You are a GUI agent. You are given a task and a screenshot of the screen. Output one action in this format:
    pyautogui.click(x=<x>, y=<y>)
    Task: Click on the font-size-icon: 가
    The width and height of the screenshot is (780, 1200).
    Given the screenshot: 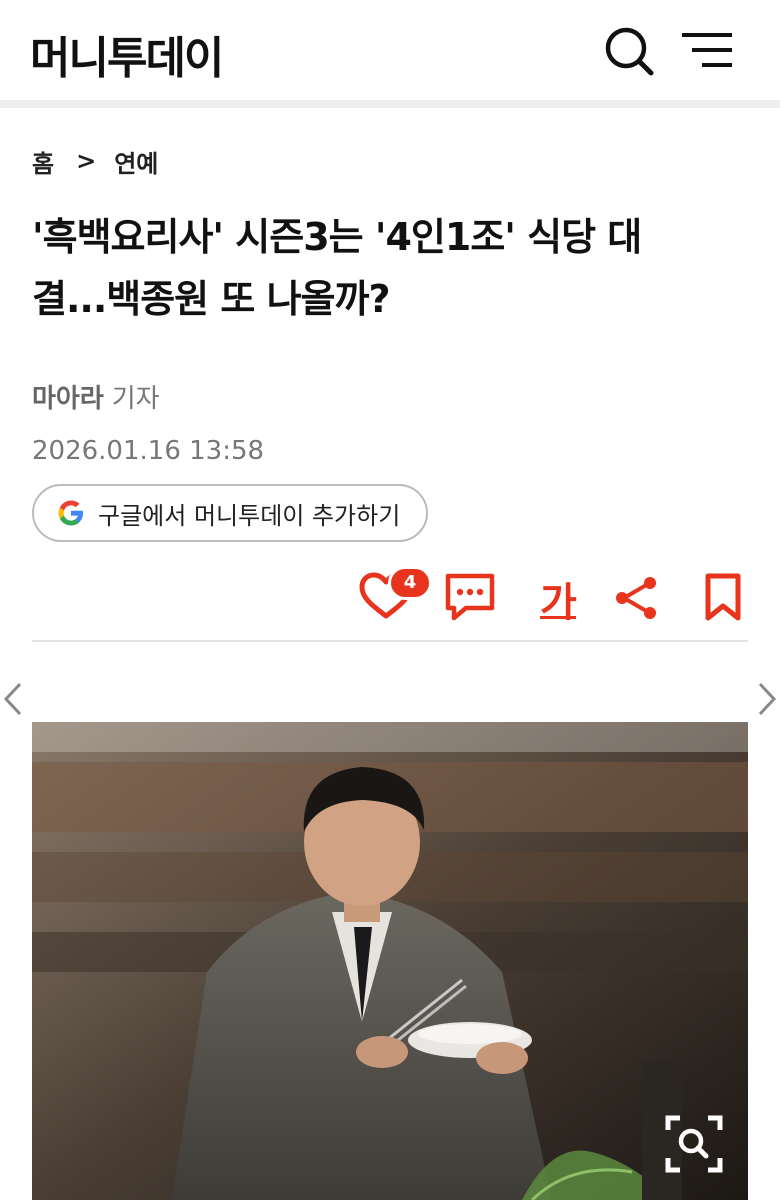 What is the action you would take?
    pyautogui.click(x=558, y=599)
    